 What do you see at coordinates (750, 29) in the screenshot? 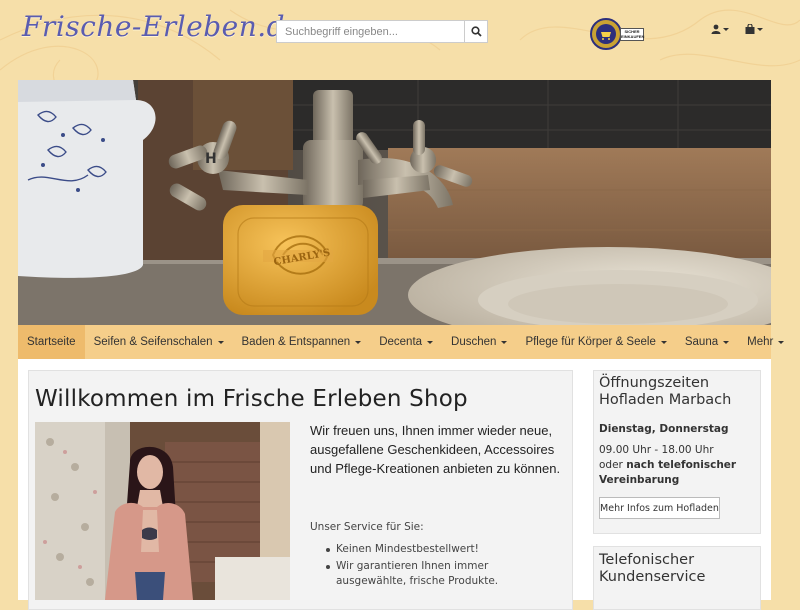
I see `shopping-bag-icon` at bounding box center [750, 29].